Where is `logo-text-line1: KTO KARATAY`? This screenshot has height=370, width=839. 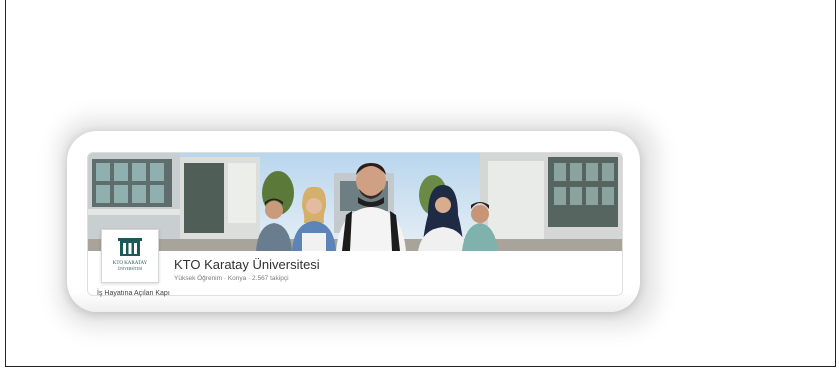
logo-text-line1: KTO KARATAY is located at coordinates (130, 263).